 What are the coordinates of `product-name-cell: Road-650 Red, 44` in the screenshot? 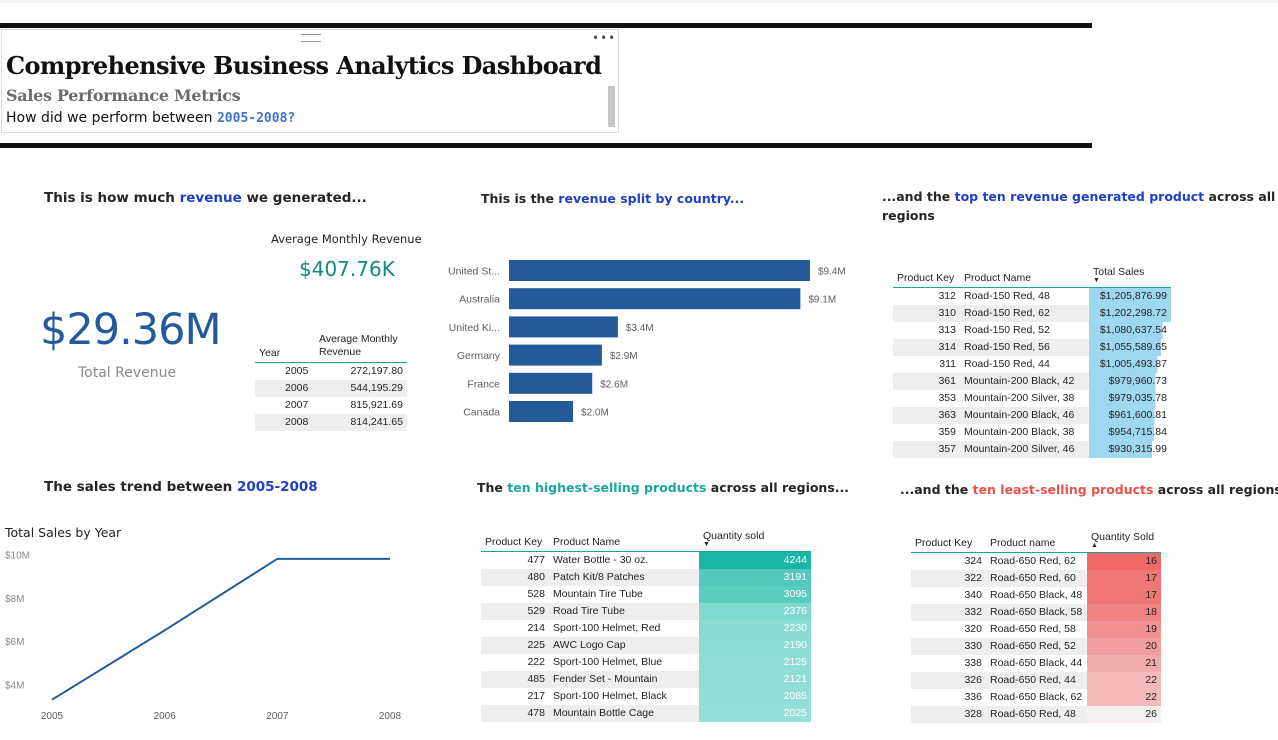 It's located at (1036, 680).